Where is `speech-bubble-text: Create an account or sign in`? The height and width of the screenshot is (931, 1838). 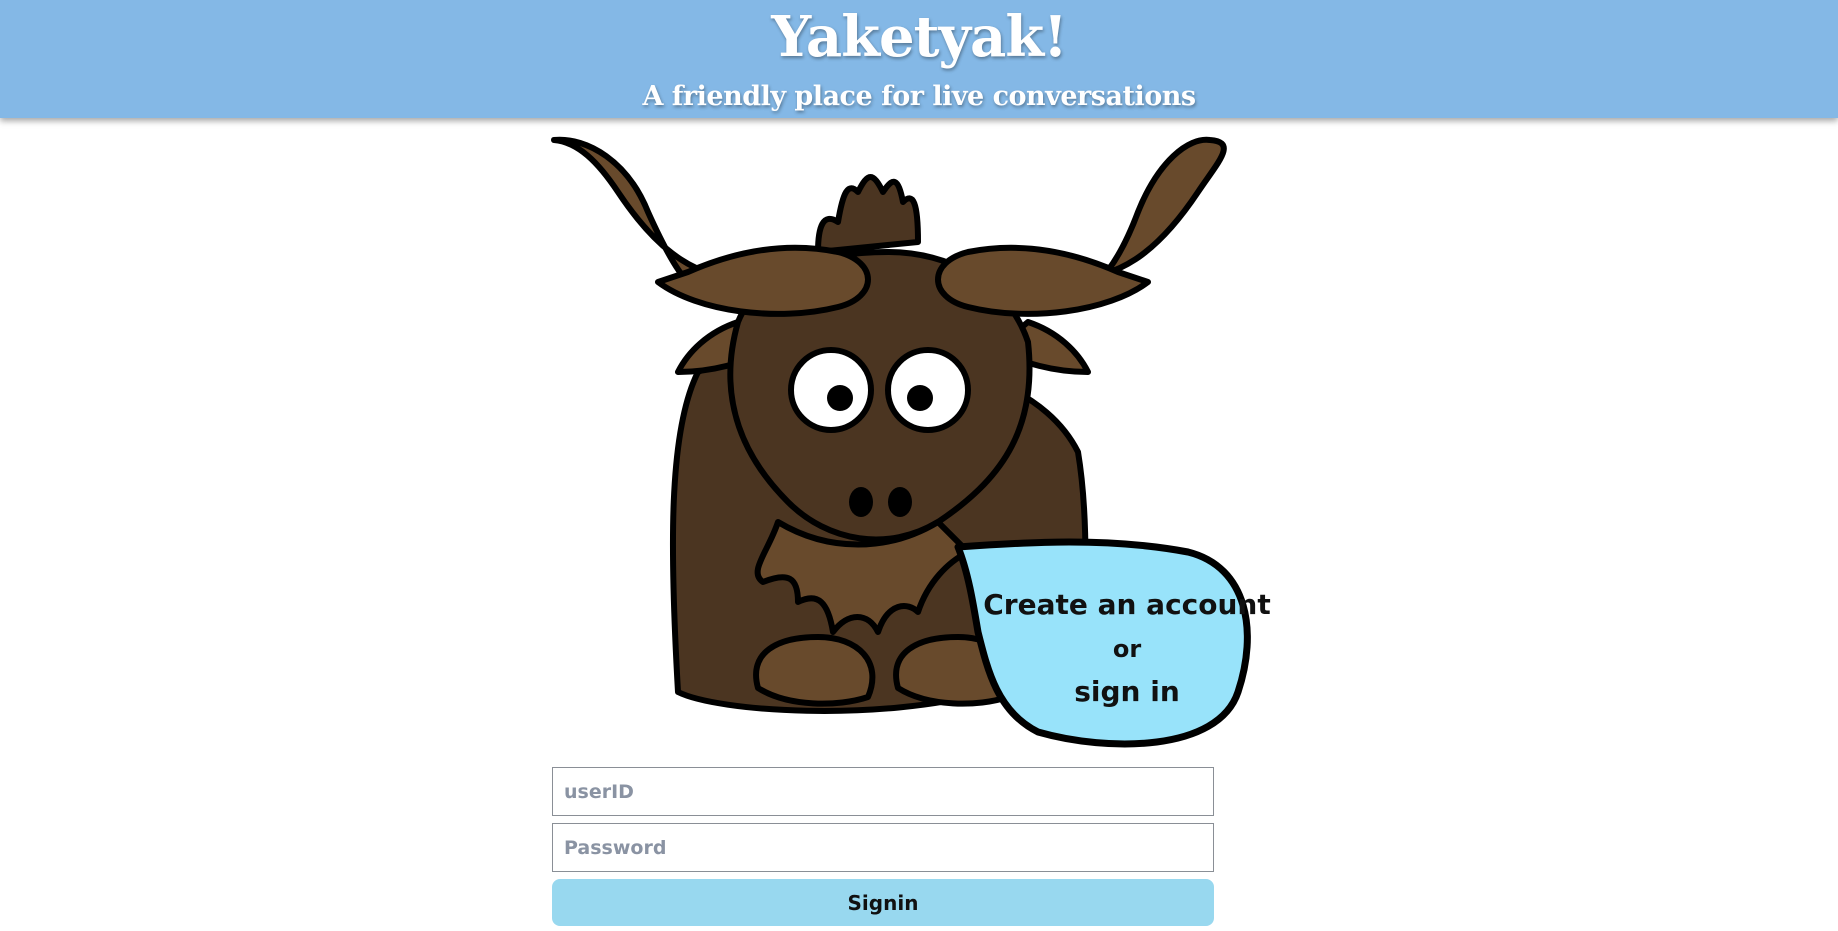 speech-bubble-text: Create an account or sign in is located at coordinates (1127, 648).